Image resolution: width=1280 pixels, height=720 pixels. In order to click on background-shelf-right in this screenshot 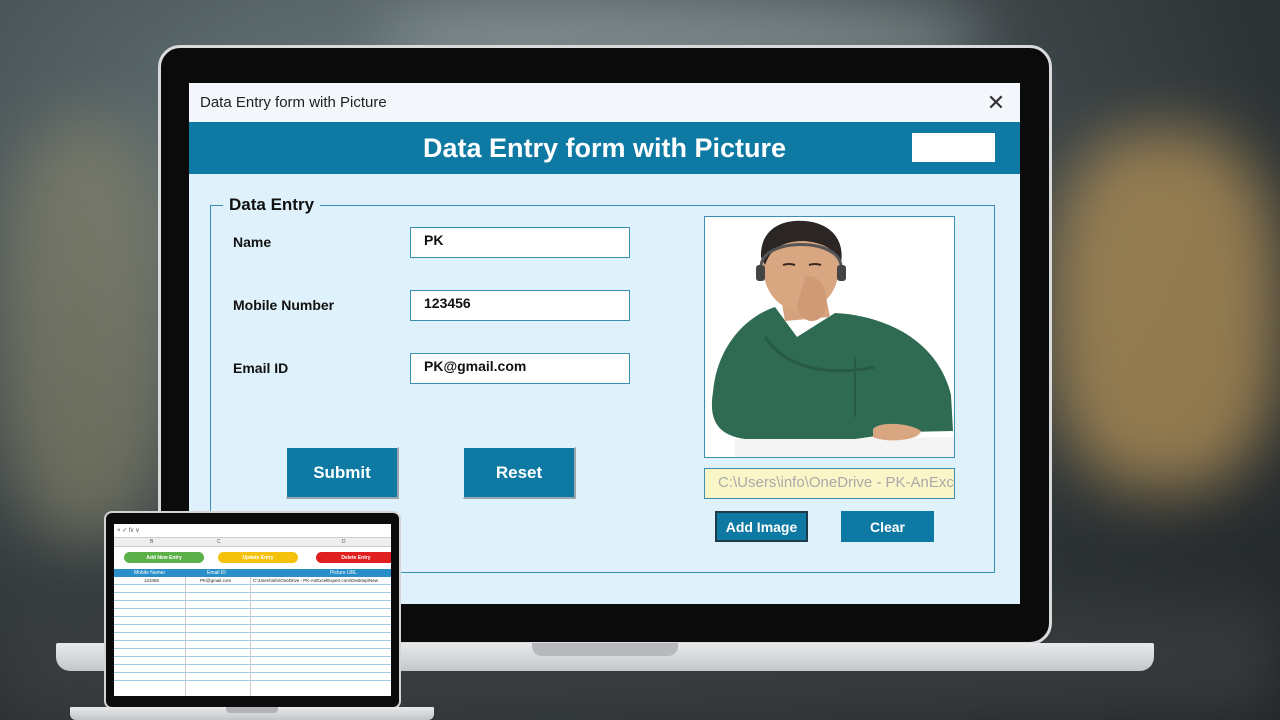, I will do `click(1165, 310)`.